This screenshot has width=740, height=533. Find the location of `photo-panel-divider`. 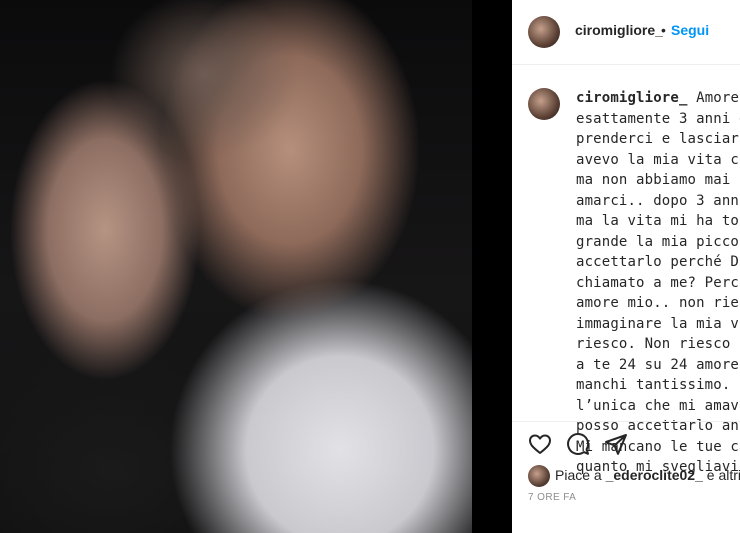

photo-panel-divider is located at coordinates (492, 266).